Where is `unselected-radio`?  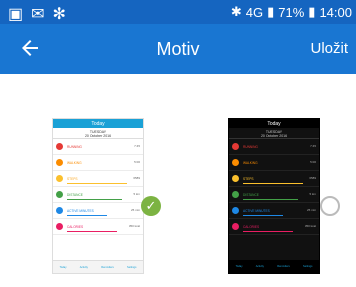 unselected-radio is located at coordinates (330, 206).